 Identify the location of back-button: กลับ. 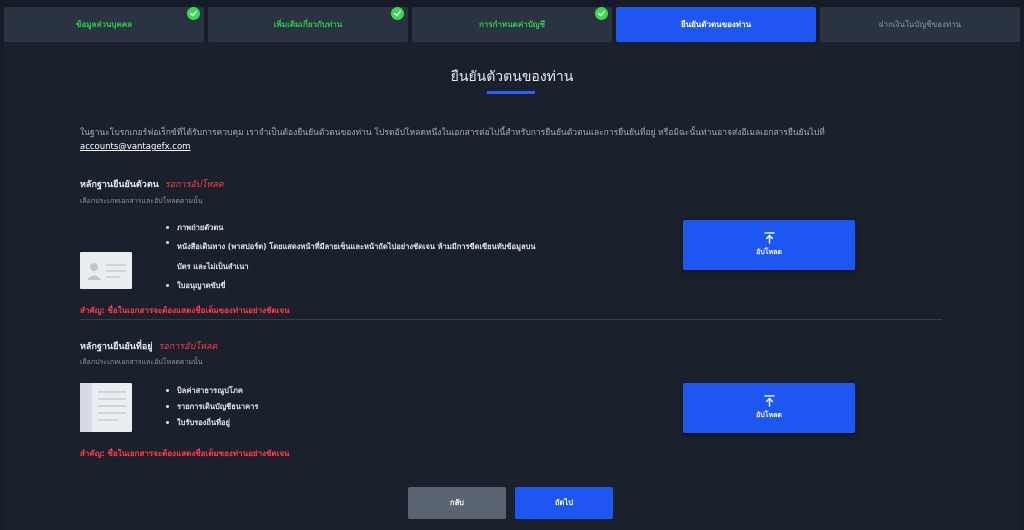
(457, 503).